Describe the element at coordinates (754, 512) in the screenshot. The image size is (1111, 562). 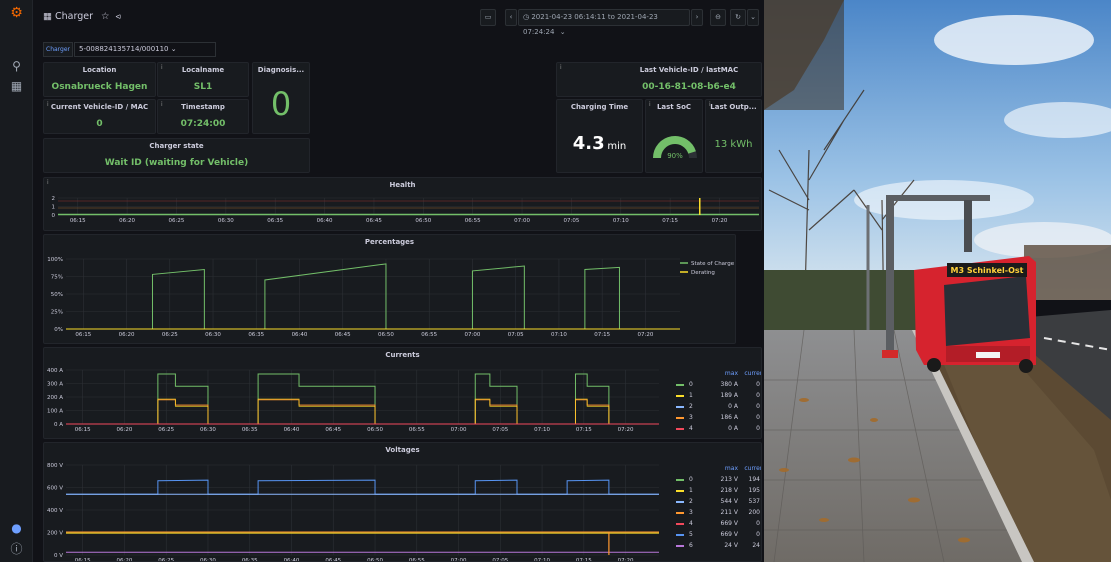
I see `legend-current-value: 200 V` at that location.